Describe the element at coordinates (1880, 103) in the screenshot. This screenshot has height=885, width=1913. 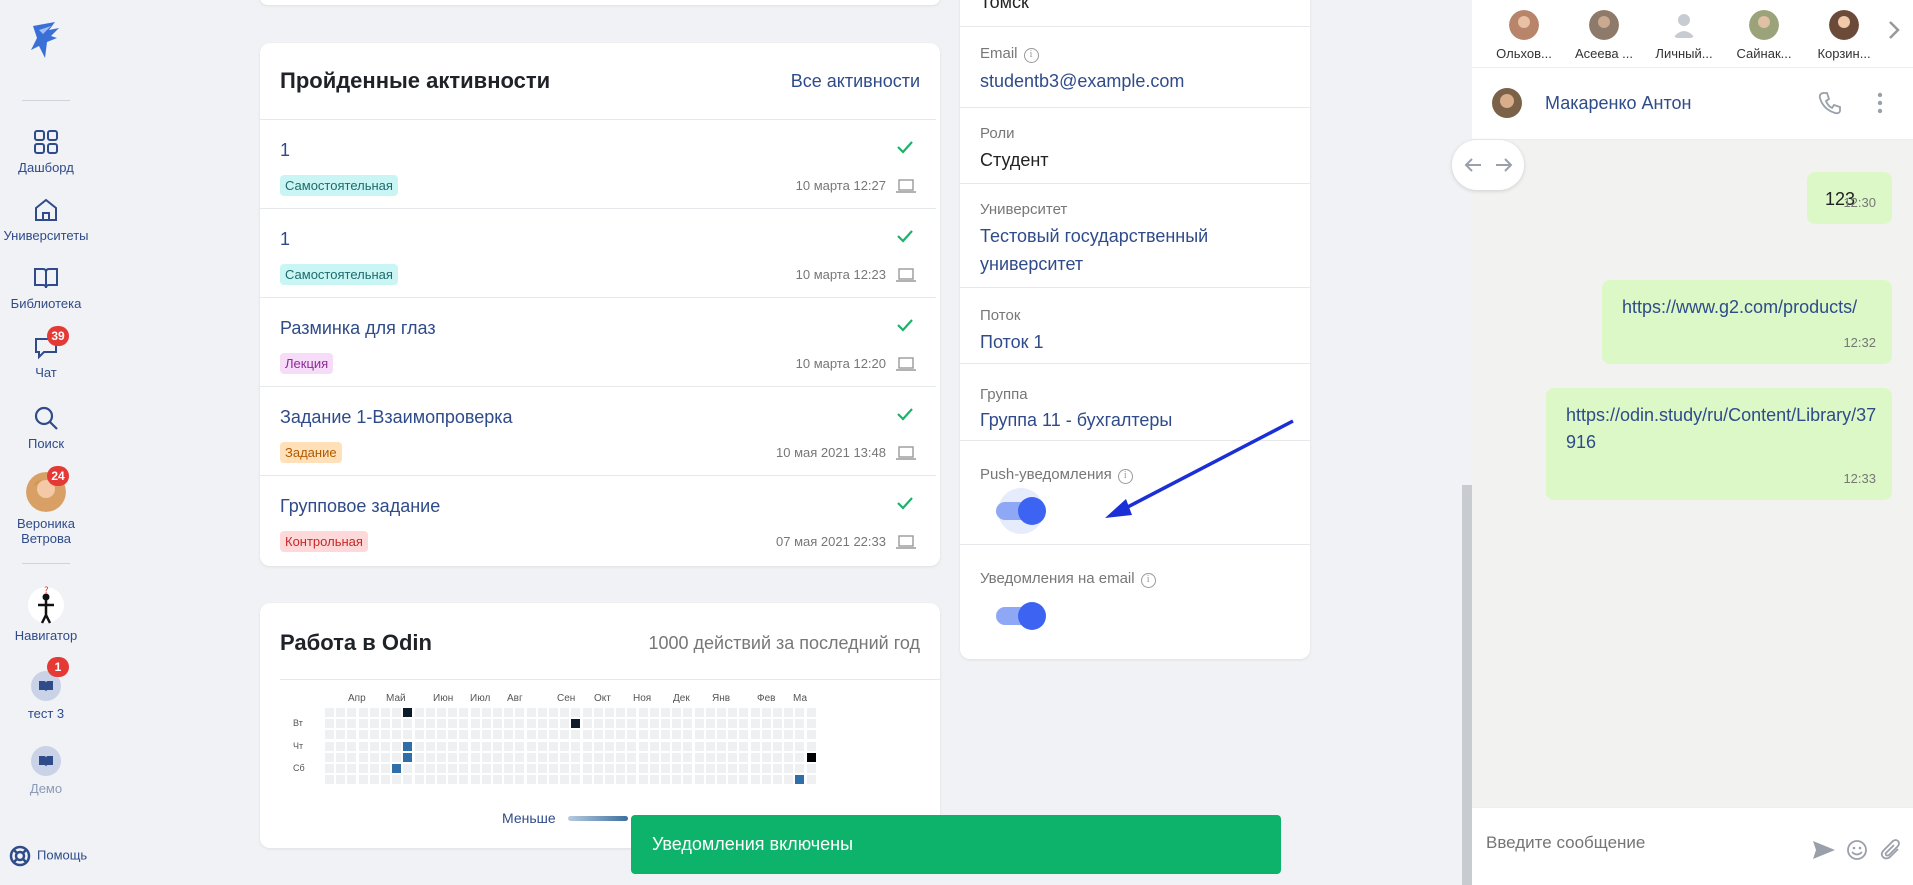
I see `more-vertical-icon` at that location.